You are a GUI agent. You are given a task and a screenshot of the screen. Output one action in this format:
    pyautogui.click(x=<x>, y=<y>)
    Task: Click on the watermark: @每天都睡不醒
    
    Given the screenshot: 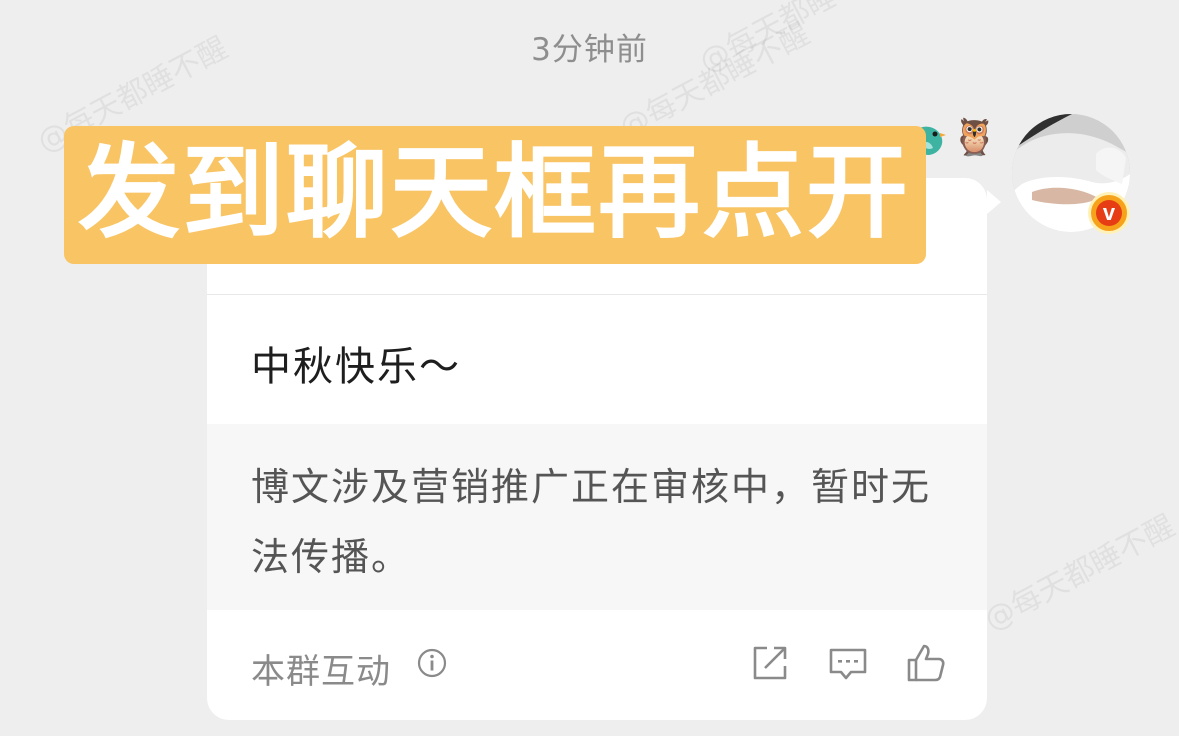 What is the action you would take?
    pyautogui.click(x=1078, y=573)
    